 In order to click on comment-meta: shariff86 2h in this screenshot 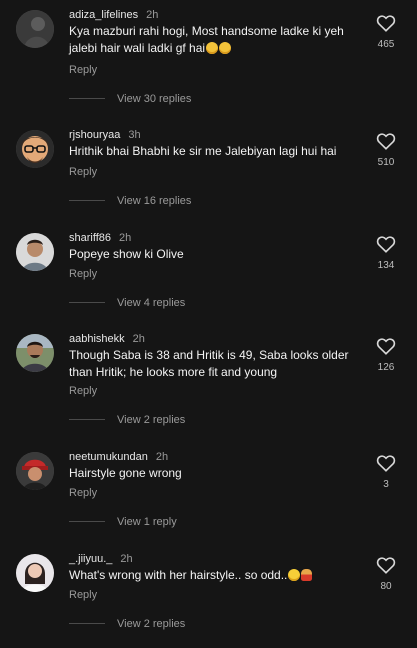, I will do `click(100, 238)`.